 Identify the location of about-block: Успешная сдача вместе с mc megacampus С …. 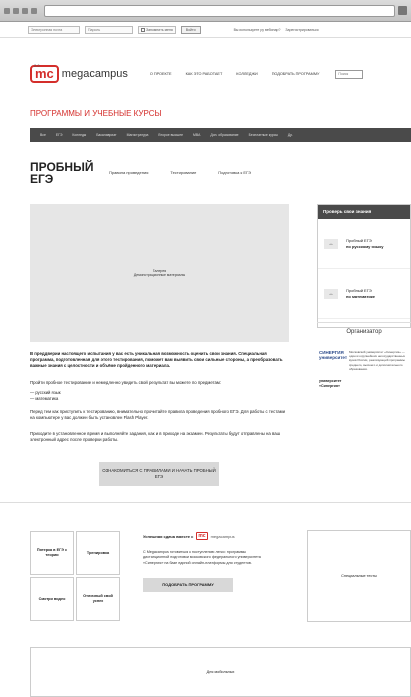
(203, 562).